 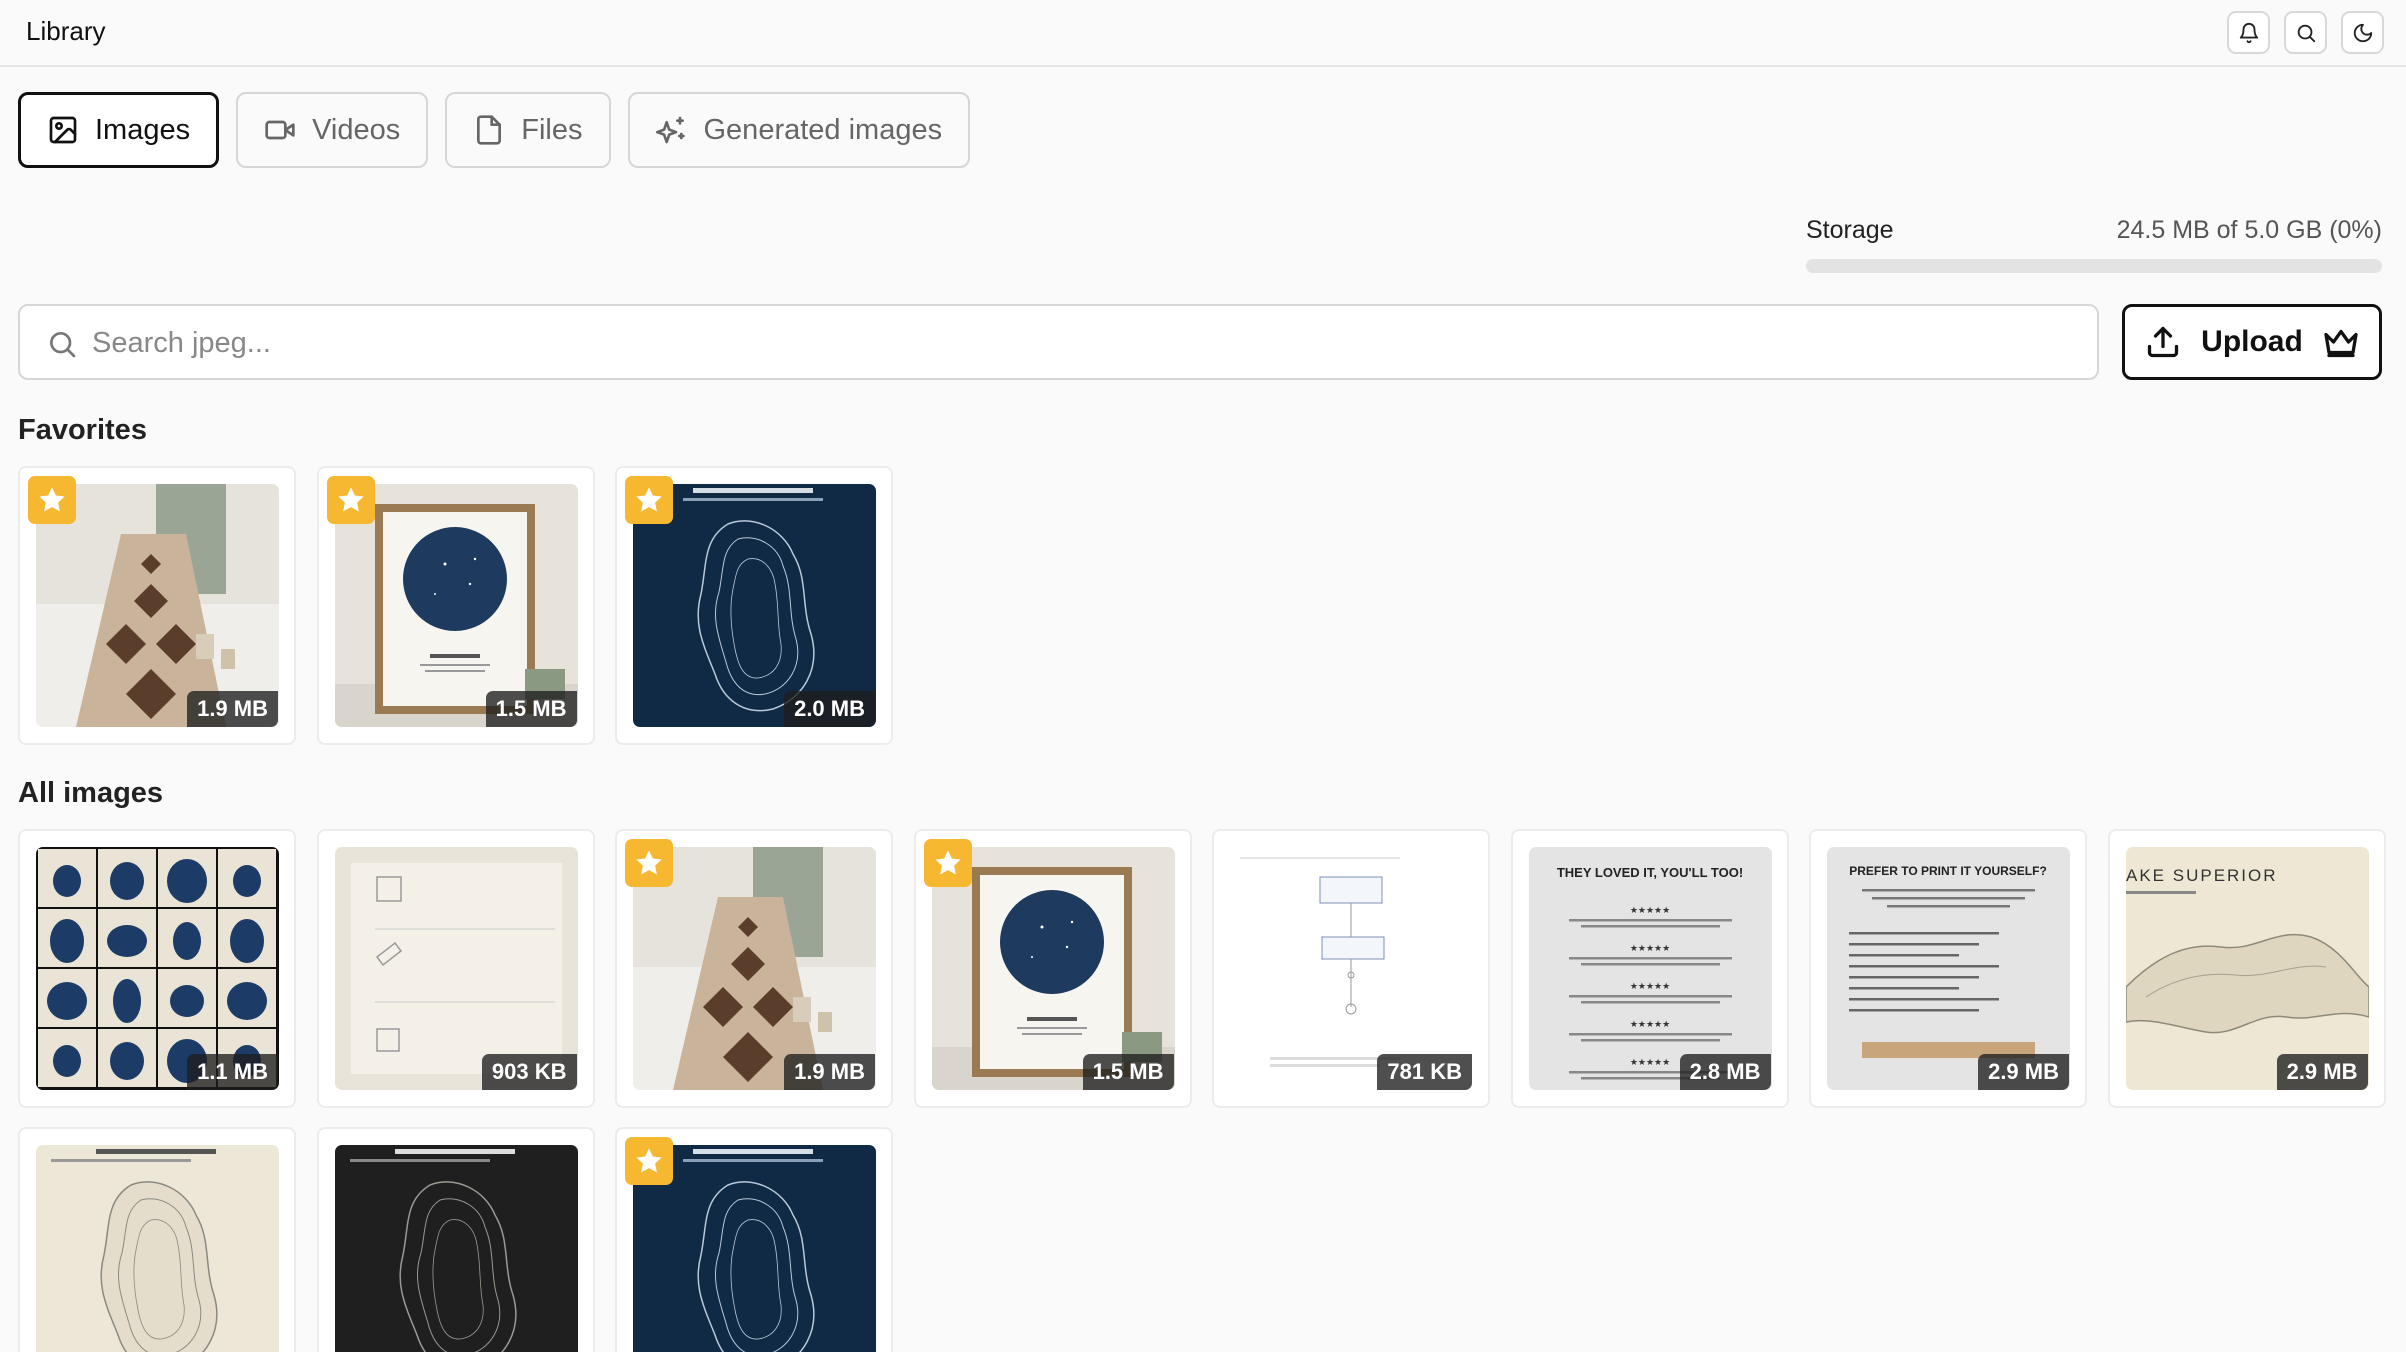 I want to click on storage-value: 24.5 MB of 5.0 GB (0%), so click(x=2249, y=230).